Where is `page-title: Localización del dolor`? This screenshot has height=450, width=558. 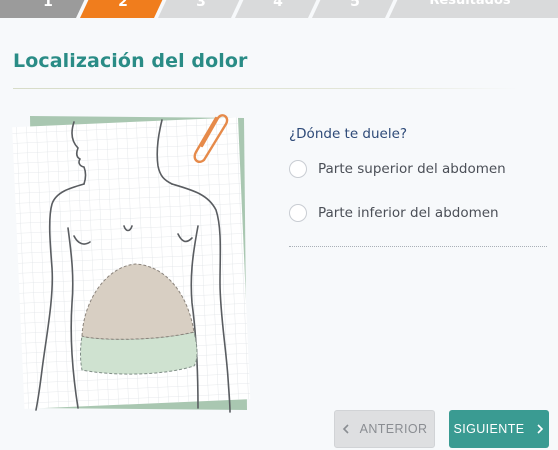 page-title: Localización del dolor is located at coordinates (130, 61).